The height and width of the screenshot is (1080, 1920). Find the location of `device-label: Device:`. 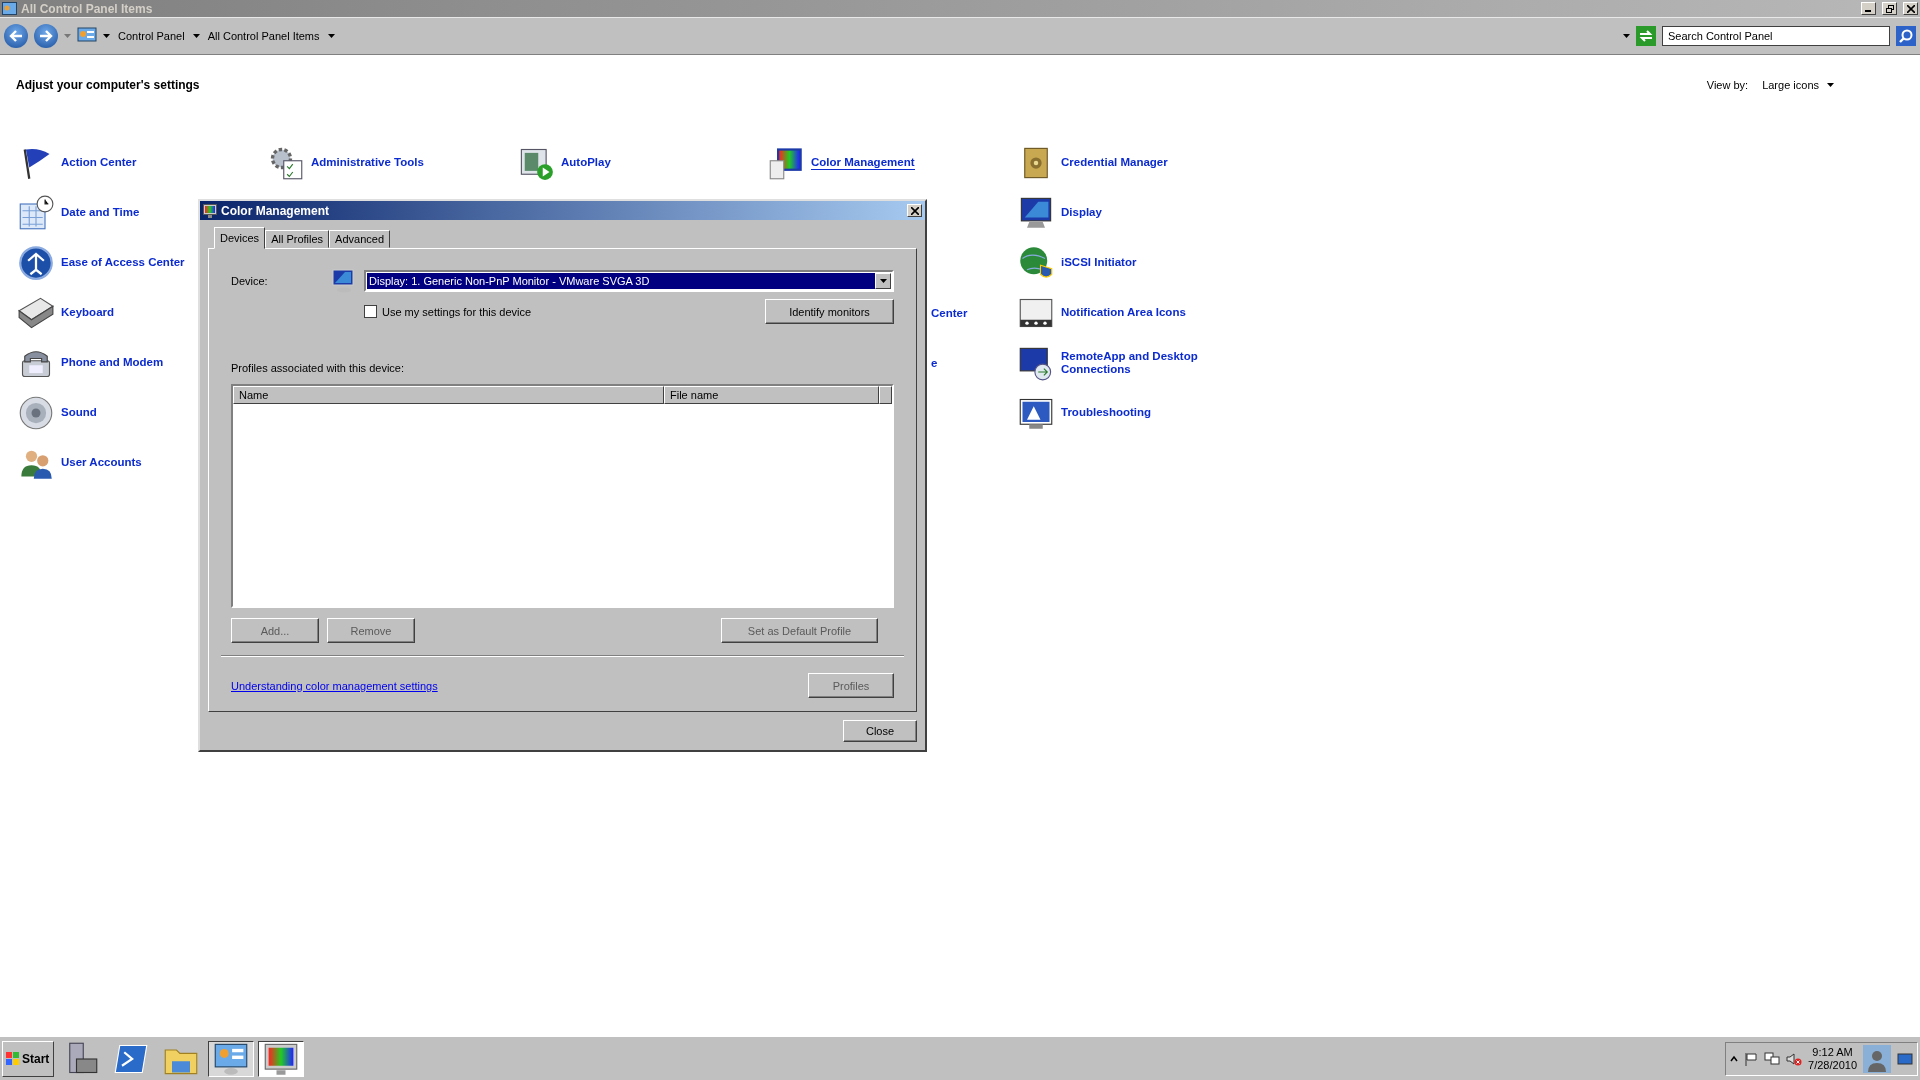

device-label: Device: is located at coordinates (250, 281).